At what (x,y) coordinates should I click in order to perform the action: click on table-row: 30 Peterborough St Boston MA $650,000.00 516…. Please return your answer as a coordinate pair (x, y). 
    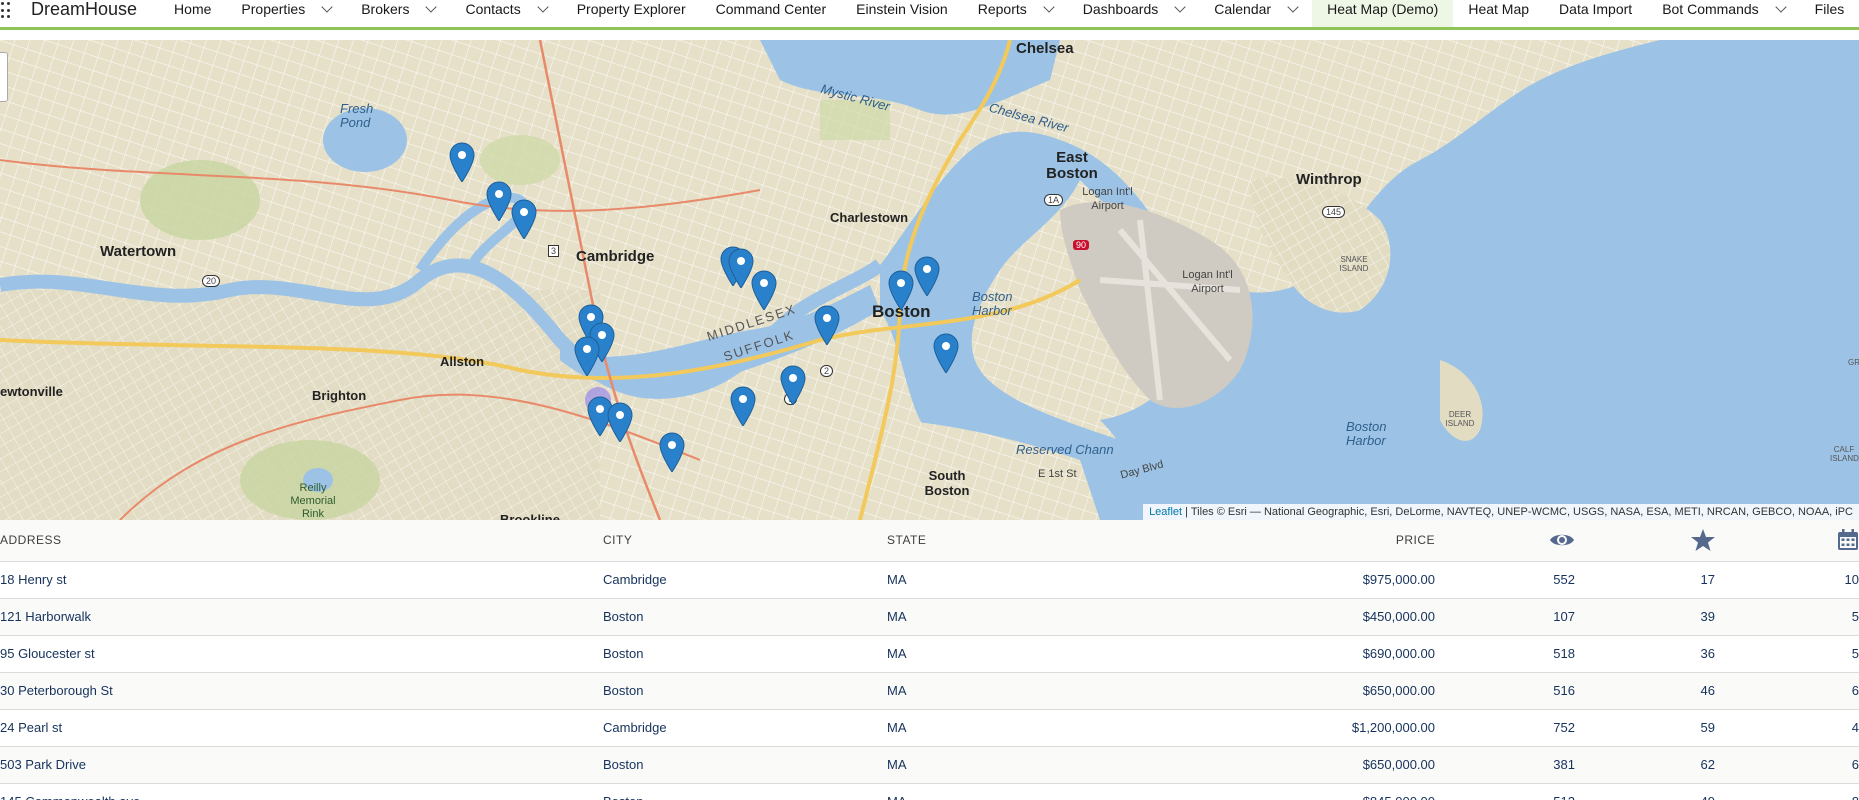
    Looking at the image, I should click on (929, 691).